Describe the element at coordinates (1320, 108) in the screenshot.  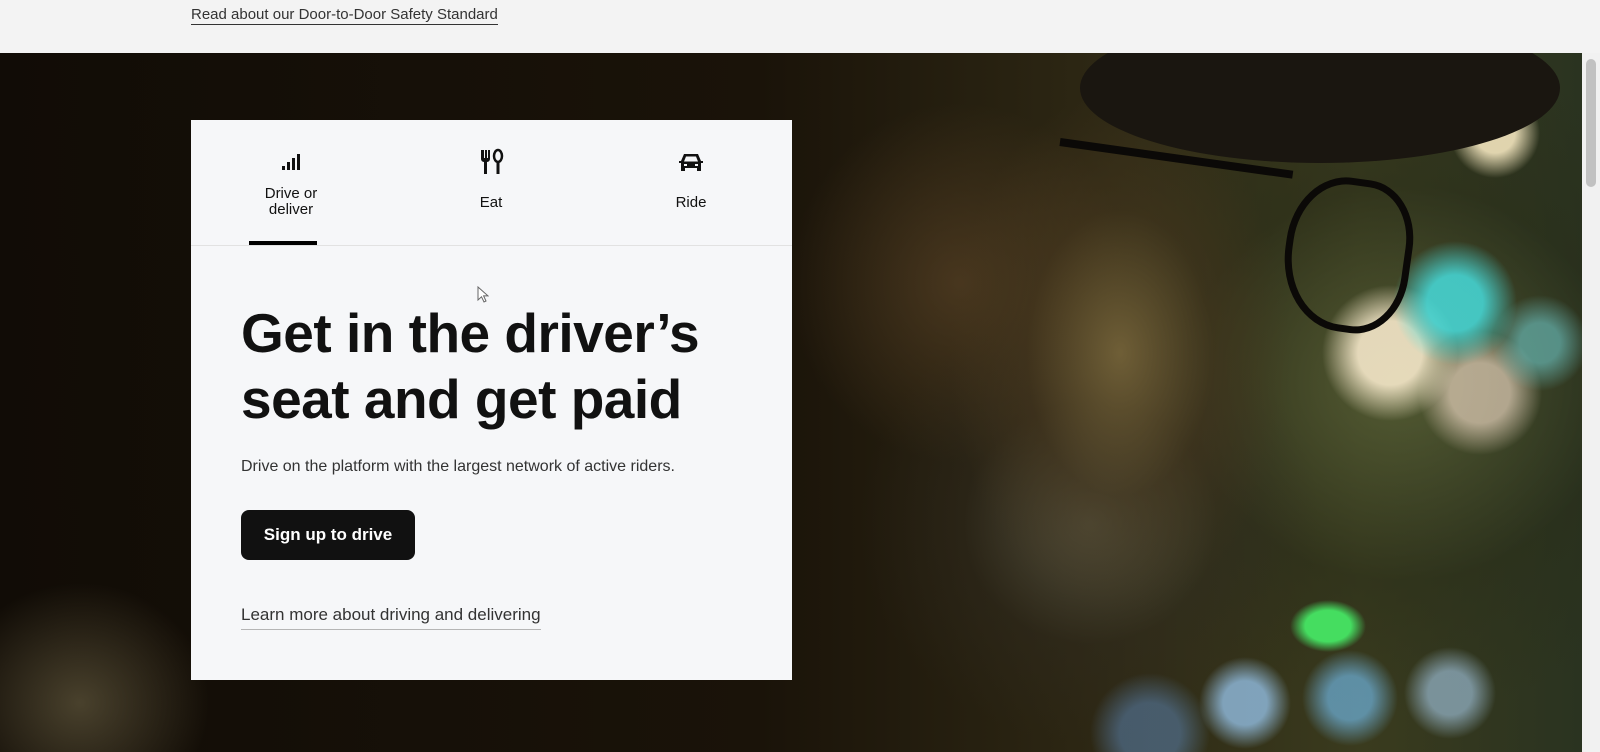
I see `driver-cap` at that location.